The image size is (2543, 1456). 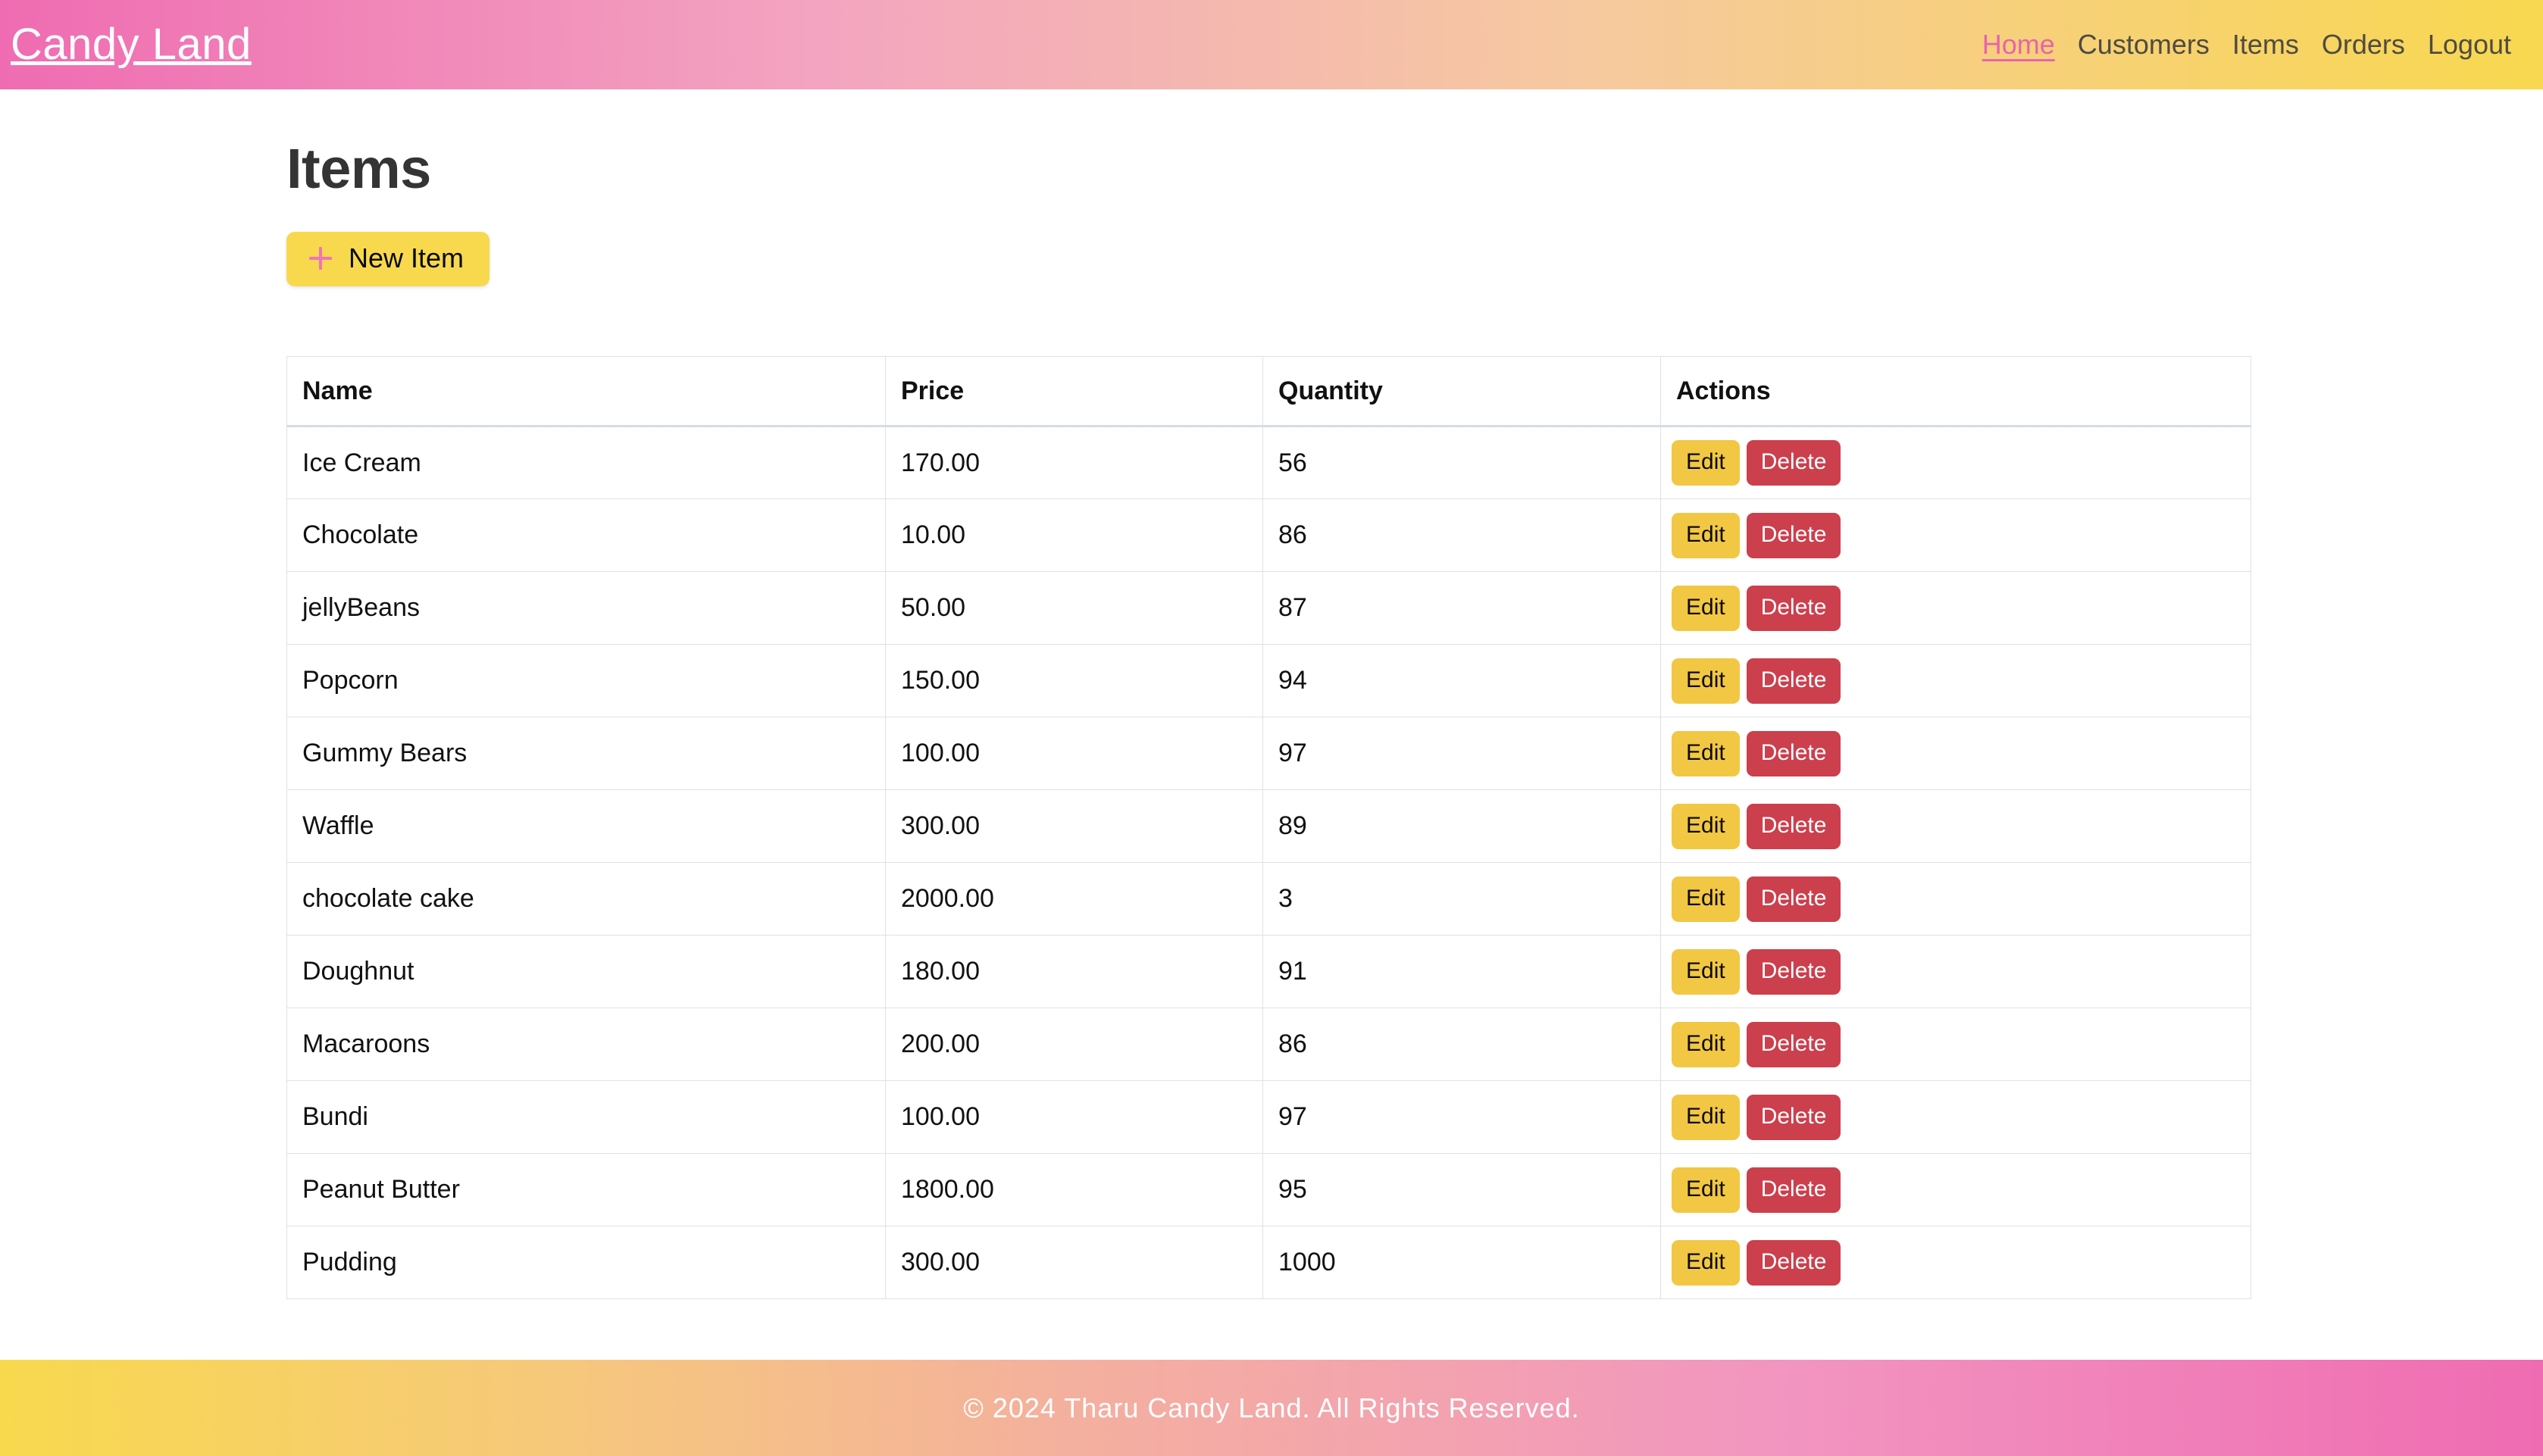 I want to click on cell-item-quantity: 95, so click(x=1461, y=1190).